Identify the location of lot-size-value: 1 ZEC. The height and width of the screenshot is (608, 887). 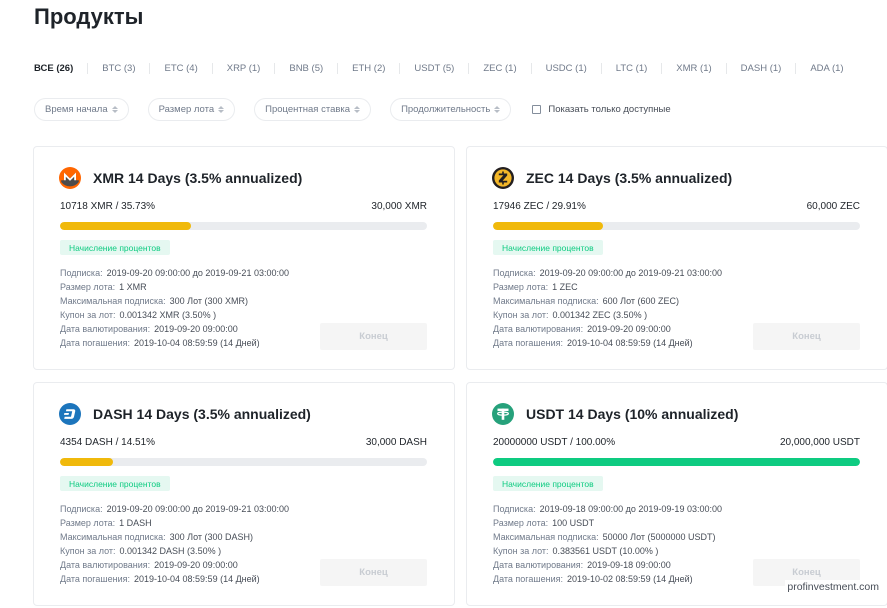
(565, 287).